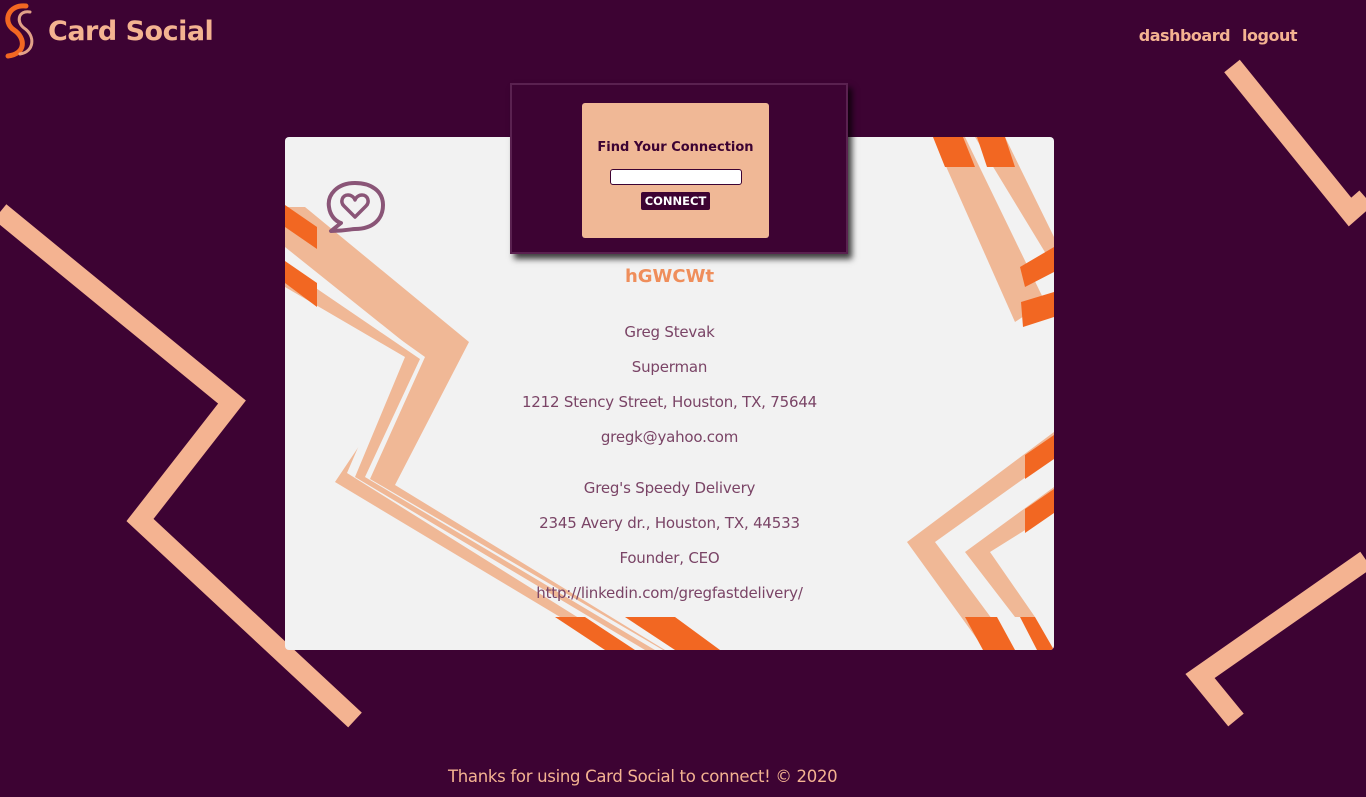 The image size is (1366, 797). I want to click on connect-panel: Find Your Connection CONNECT, so click(679, 168).